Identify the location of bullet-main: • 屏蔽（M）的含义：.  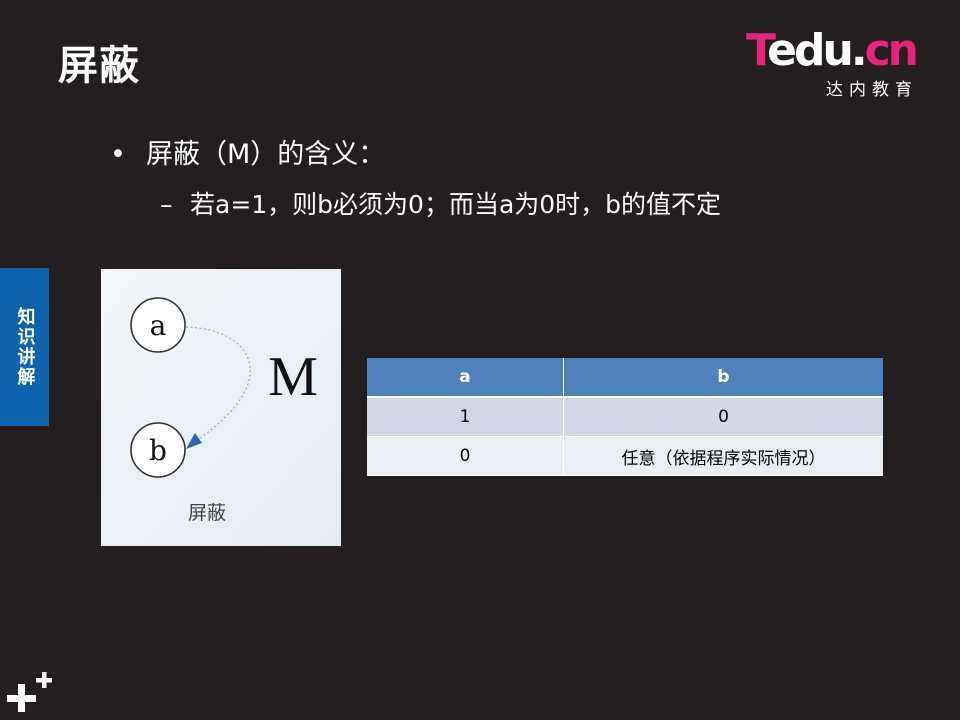
(247, 155).